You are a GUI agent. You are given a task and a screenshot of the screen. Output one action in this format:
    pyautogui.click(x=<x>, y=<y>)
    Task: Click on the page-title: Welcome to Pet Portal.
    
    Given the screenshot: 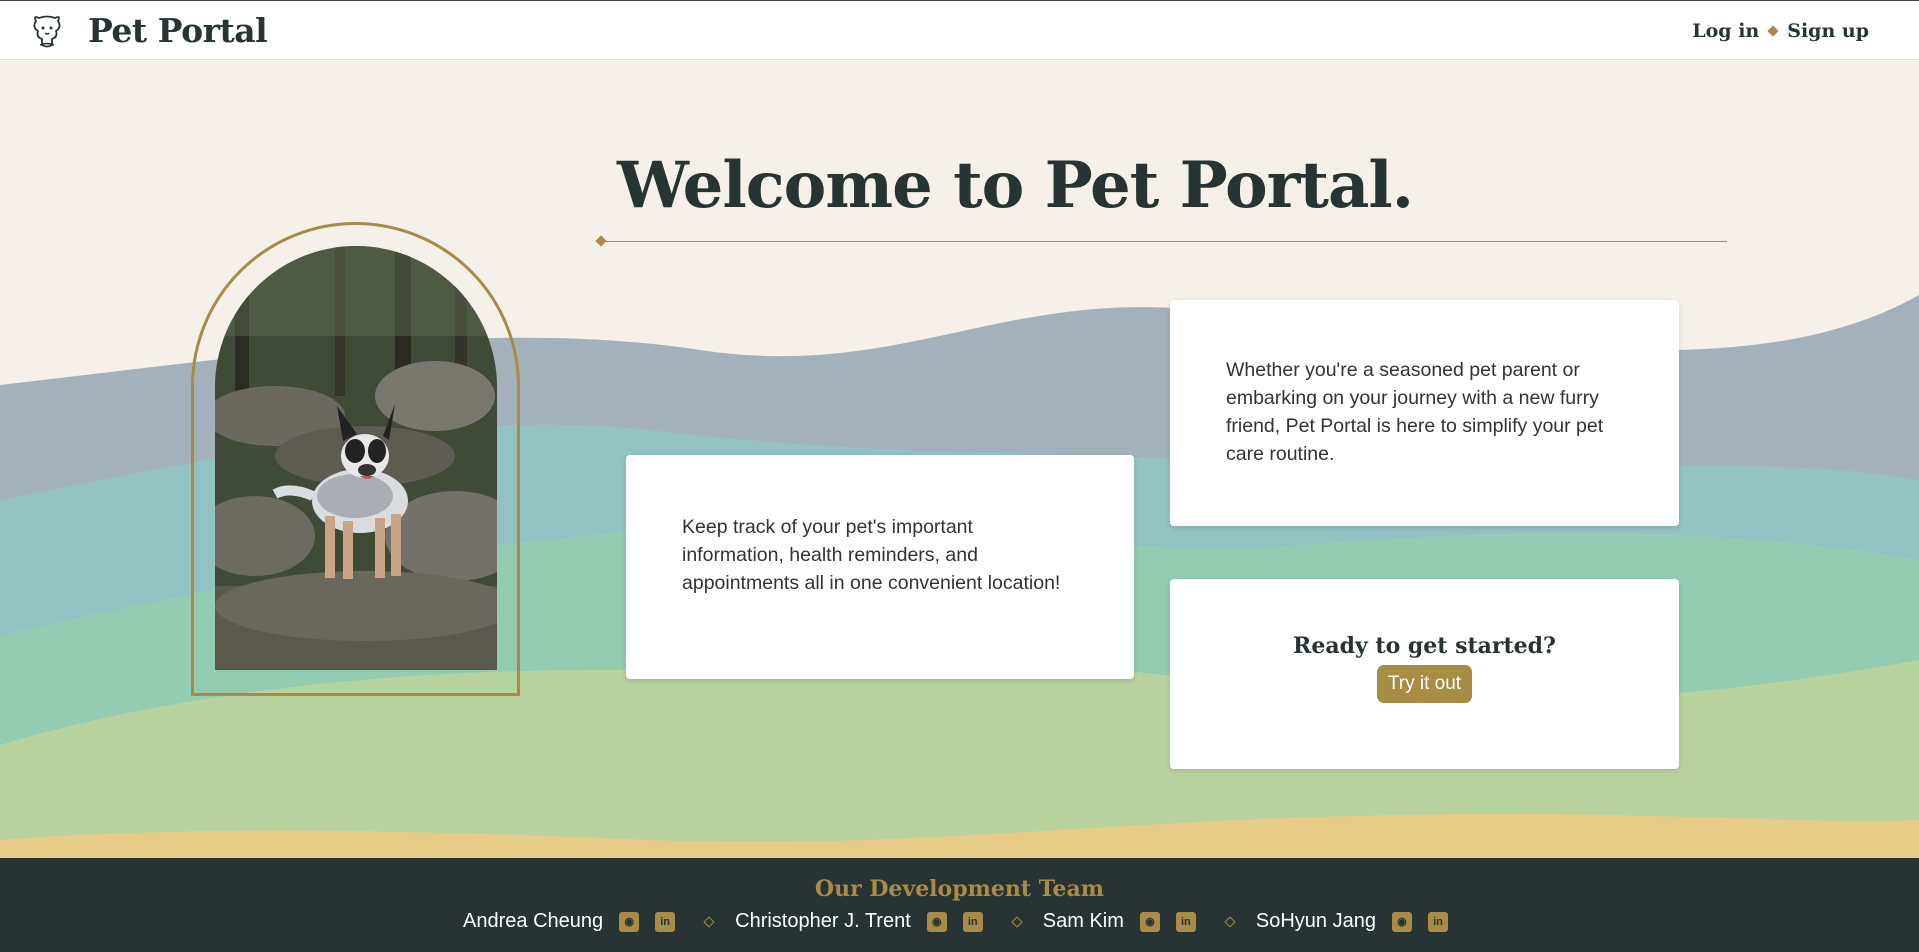 What is the action you would take?
    pyautogui.click(x=1015, y=185)
    